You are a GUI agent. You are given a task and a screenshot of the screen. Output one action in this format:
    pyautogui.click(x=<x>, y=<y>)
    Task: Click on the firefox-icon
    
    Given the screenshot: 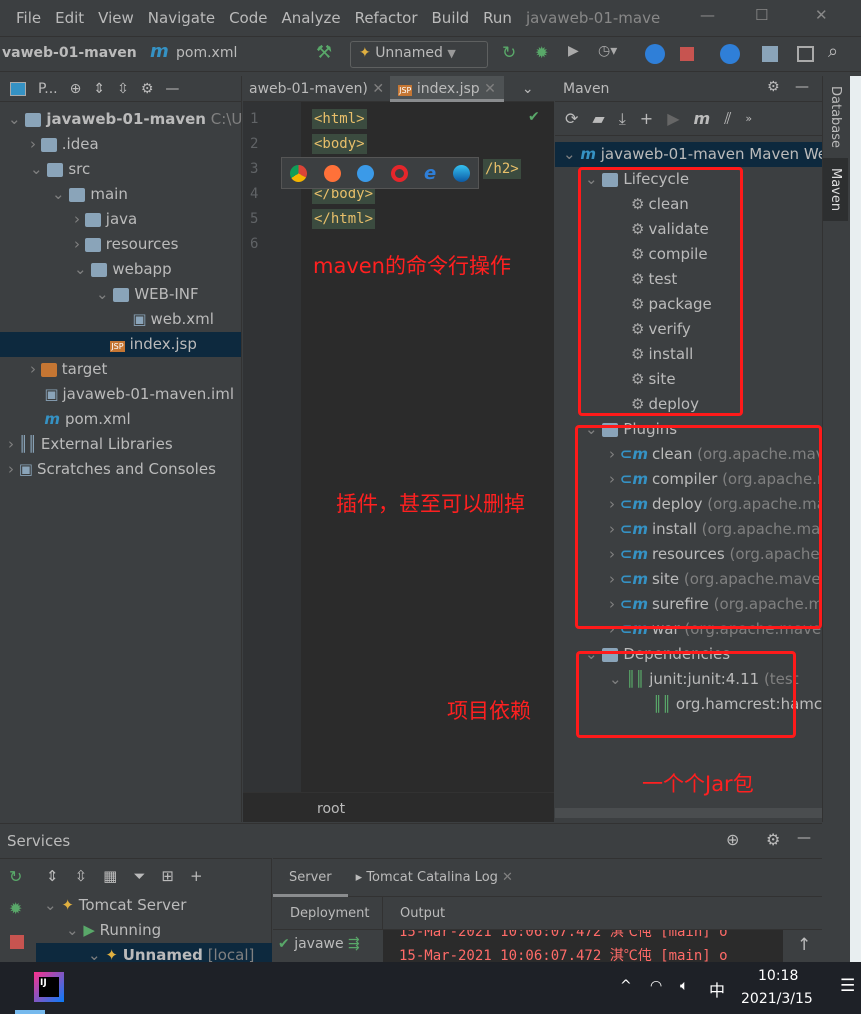 What is the action you would take?
    pyautogui.click(x=332, y=173)
    